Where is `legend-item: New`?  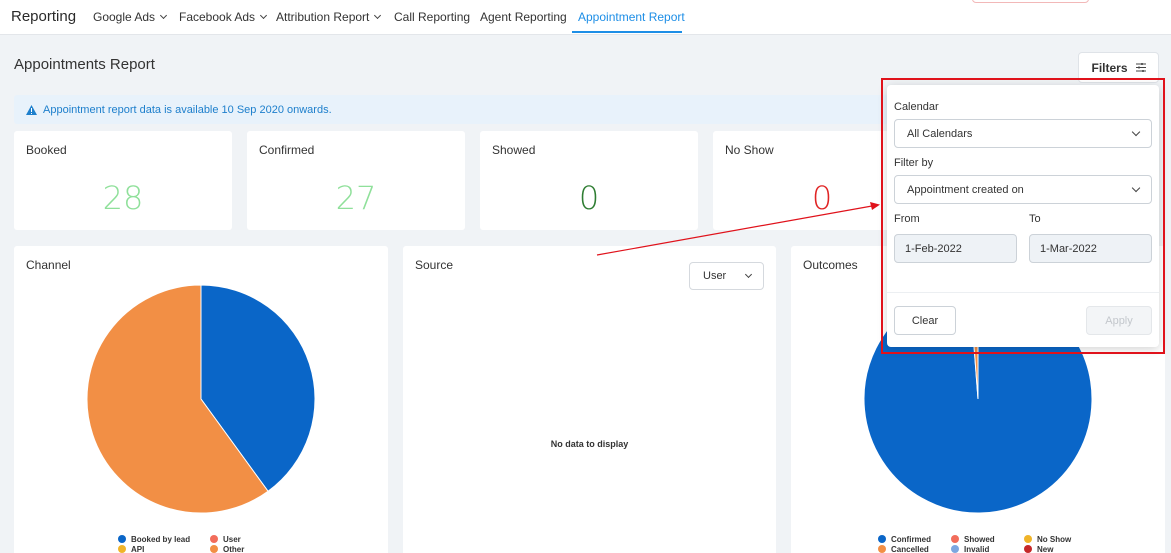 legend-item: New is located at coordinates (1038, 549).